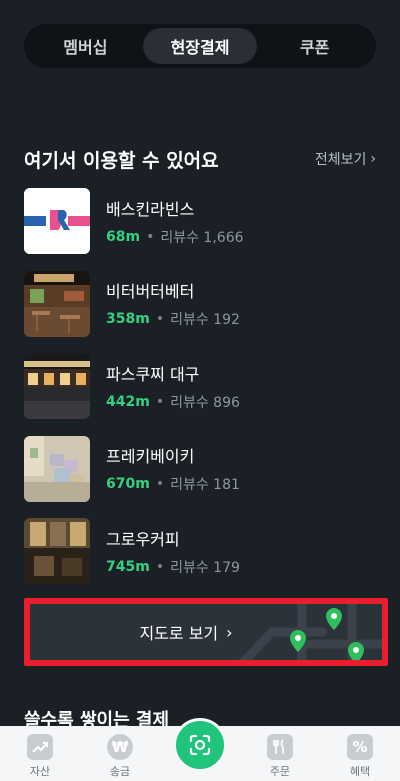  I want to click on list-item: 배스킨라빈스 68m • 리뷰수 1,666, so click(200, 221).